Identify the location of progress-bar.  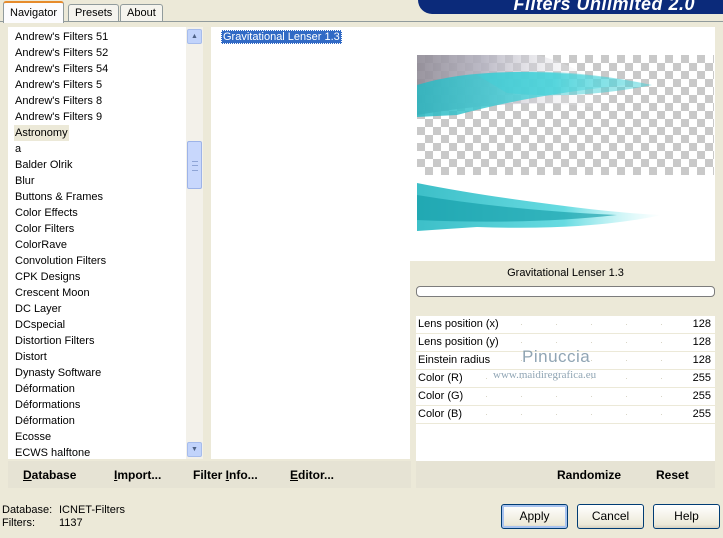
(565, 291).